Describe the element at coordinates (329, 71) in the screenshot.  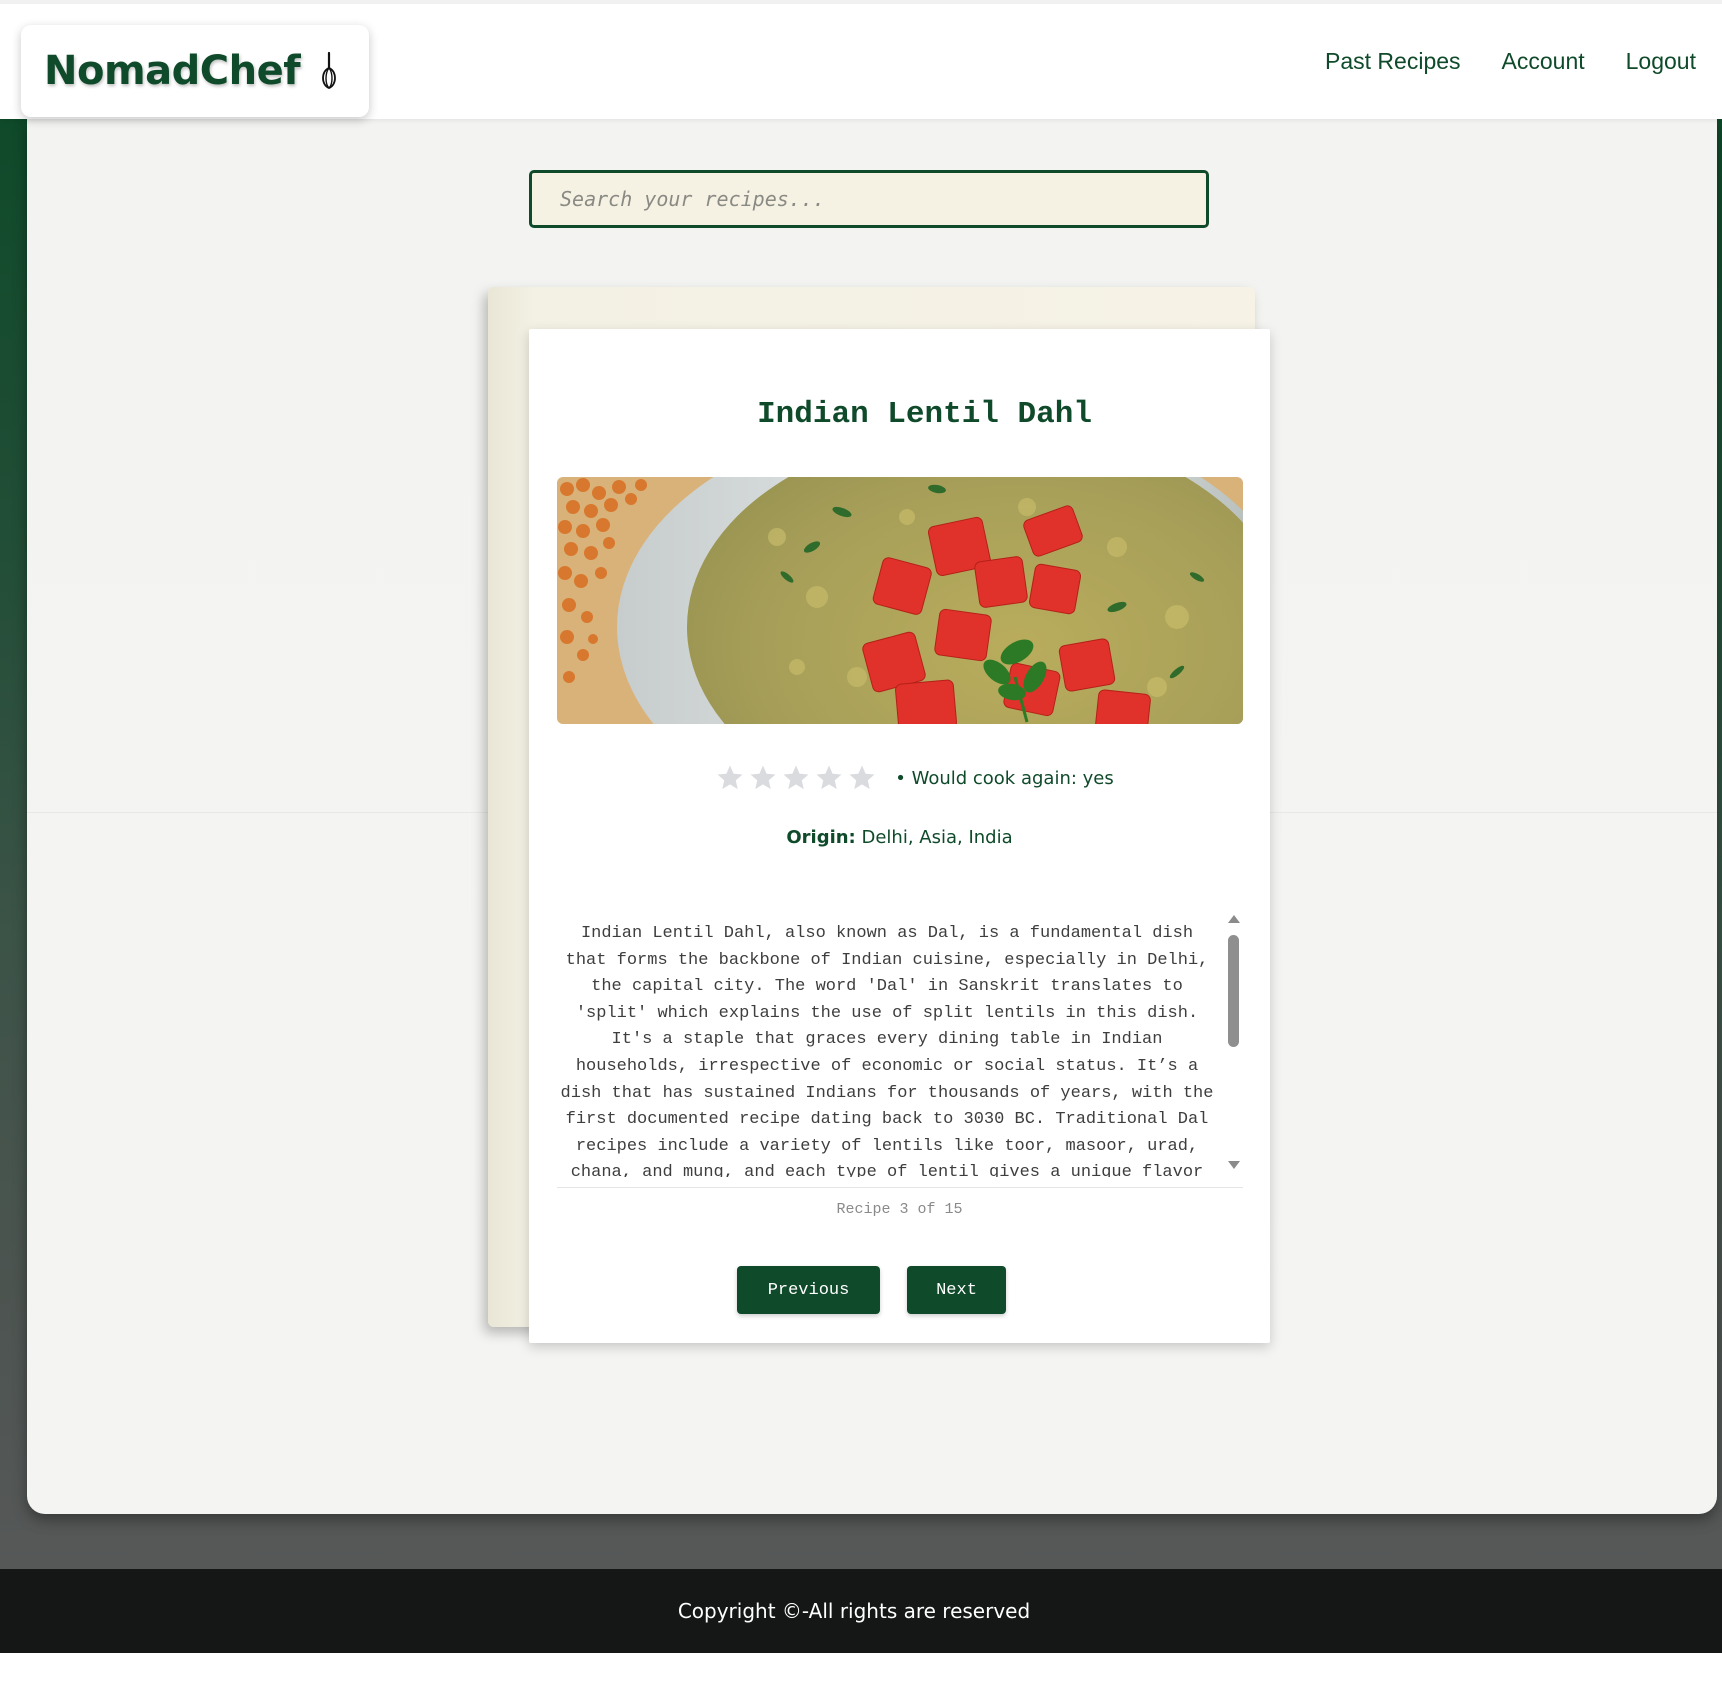
I see `whisk-icon` at that location.